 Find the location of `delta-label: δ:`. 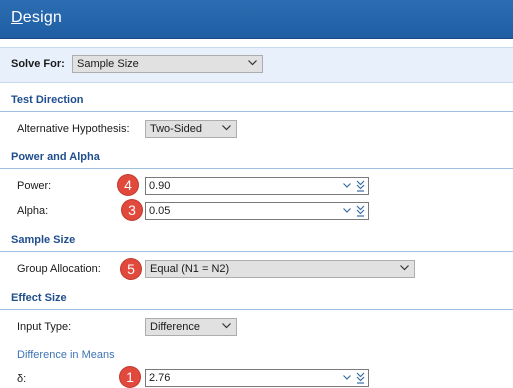

delta-label: δ: is located at coordinates (22, 379).